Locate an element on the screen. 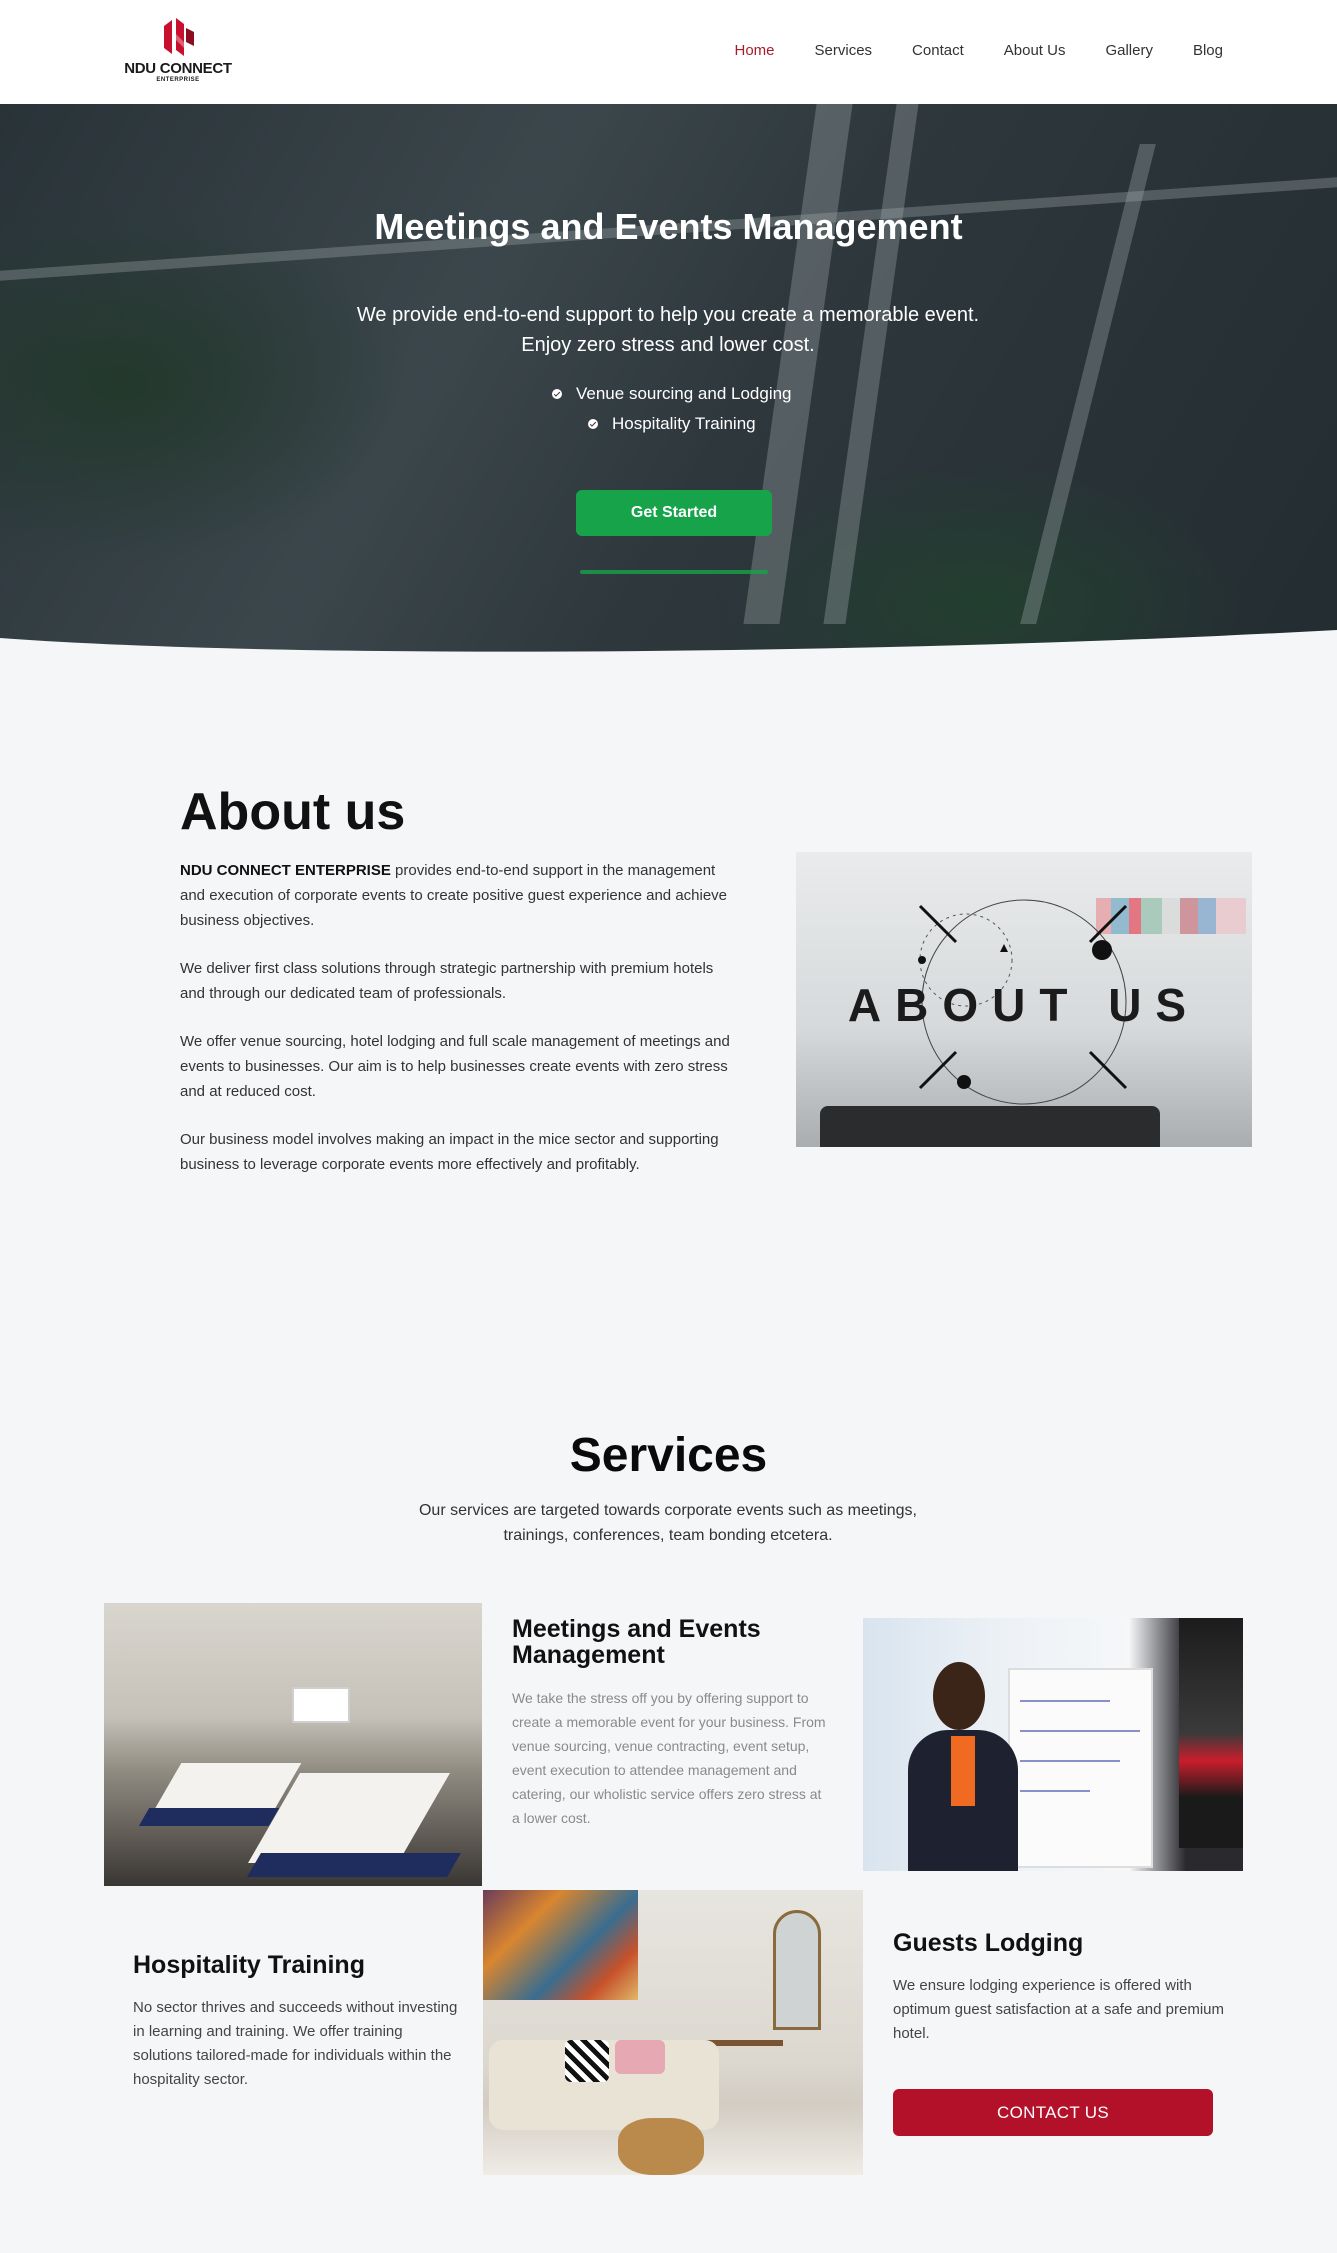 This screenshot has width=1337, height=2253. hero-bullet: Hospitality Training is located at coordinates (672, 424).